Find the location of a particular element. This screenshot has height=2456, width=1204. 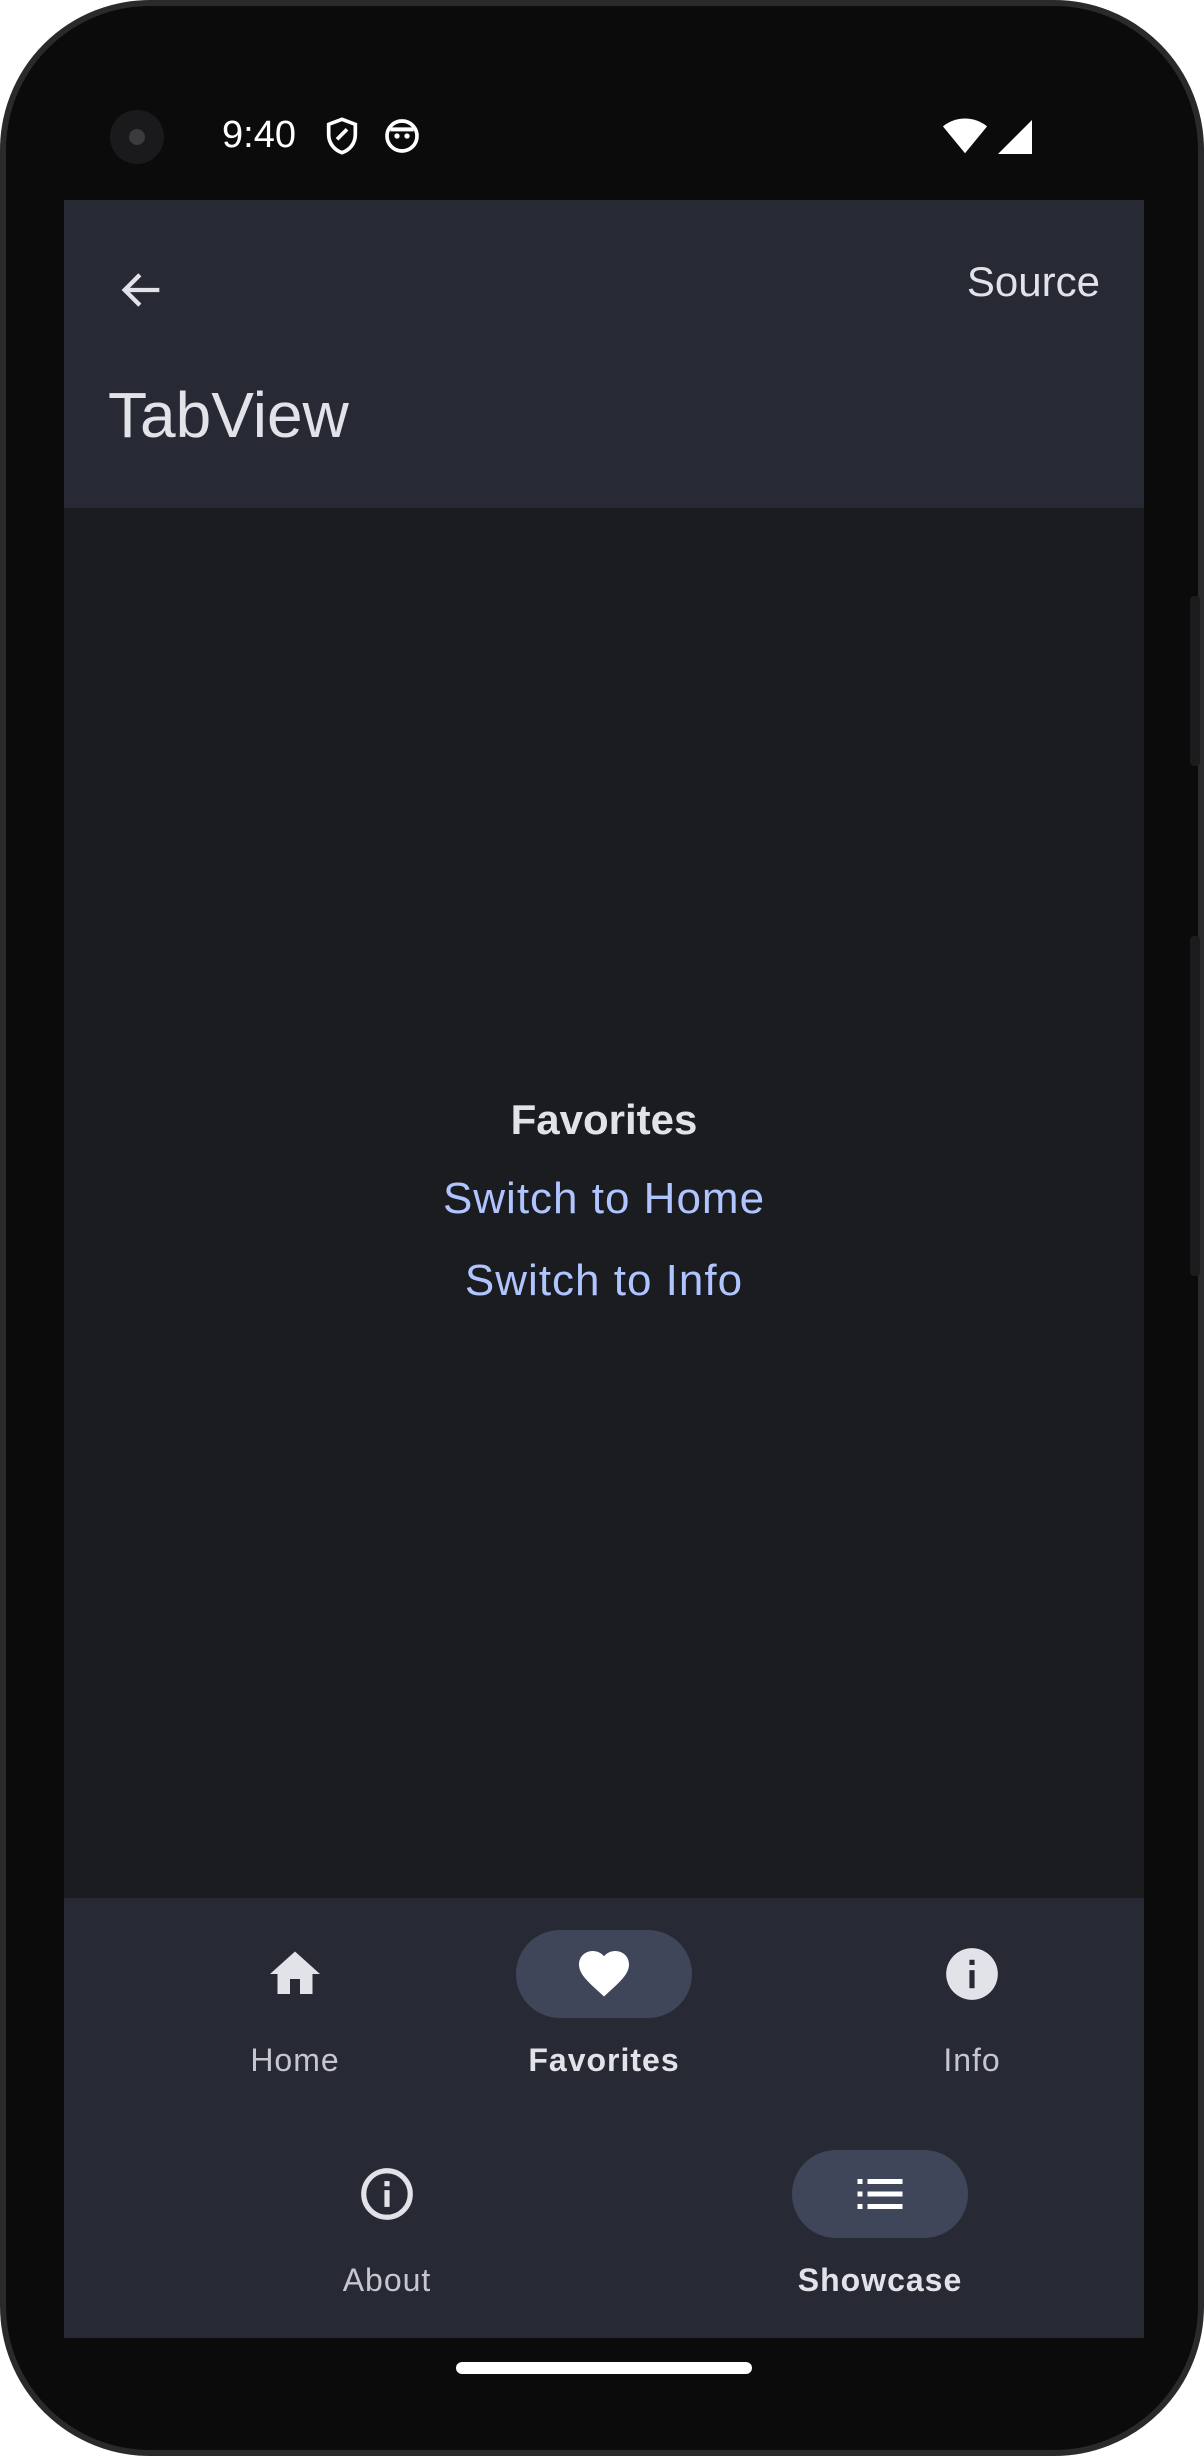

tab-about: About is located at coordinates (387, 2235).